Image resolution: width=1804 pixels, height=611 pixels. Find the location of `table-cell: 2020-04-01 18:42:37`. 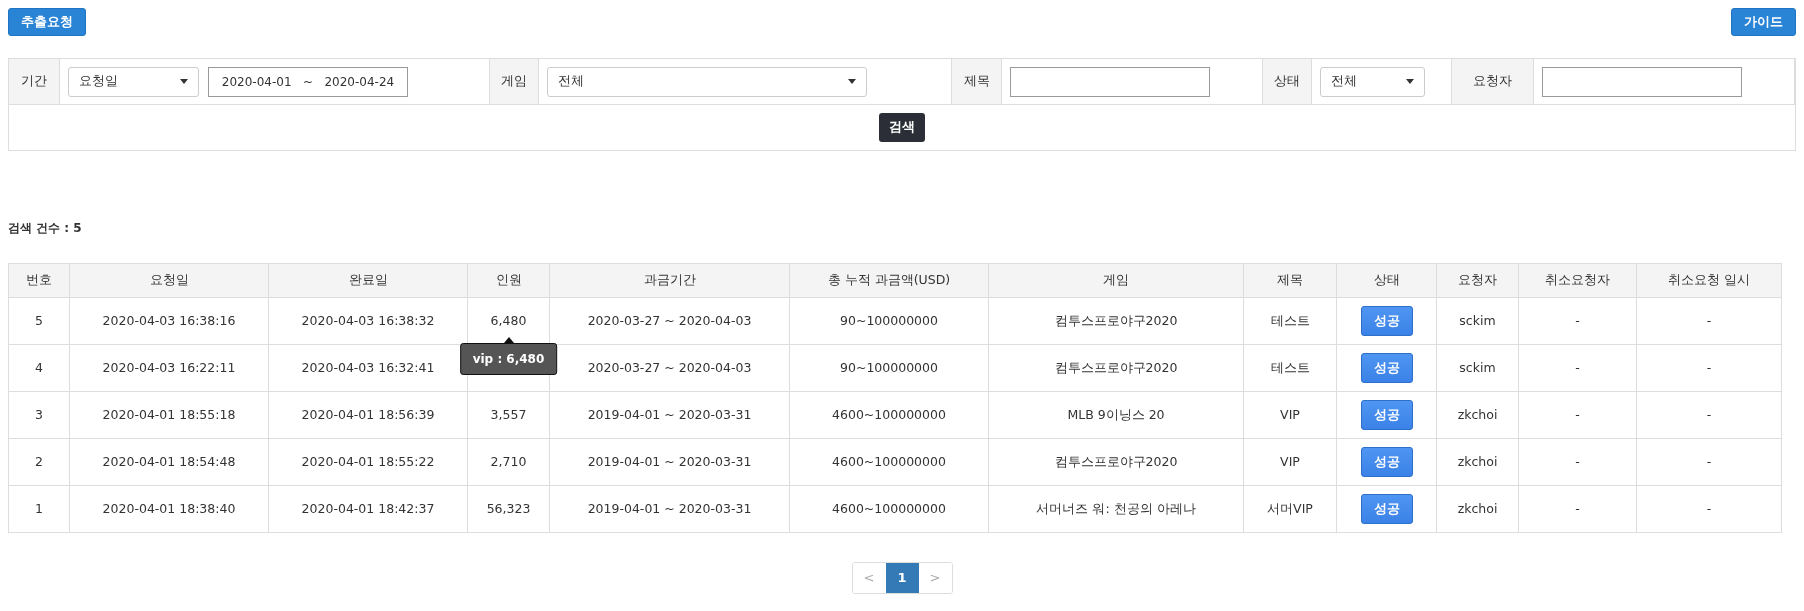

table-cell: 2020-04-01 18:42:37 is located at coordinates (368, 509).